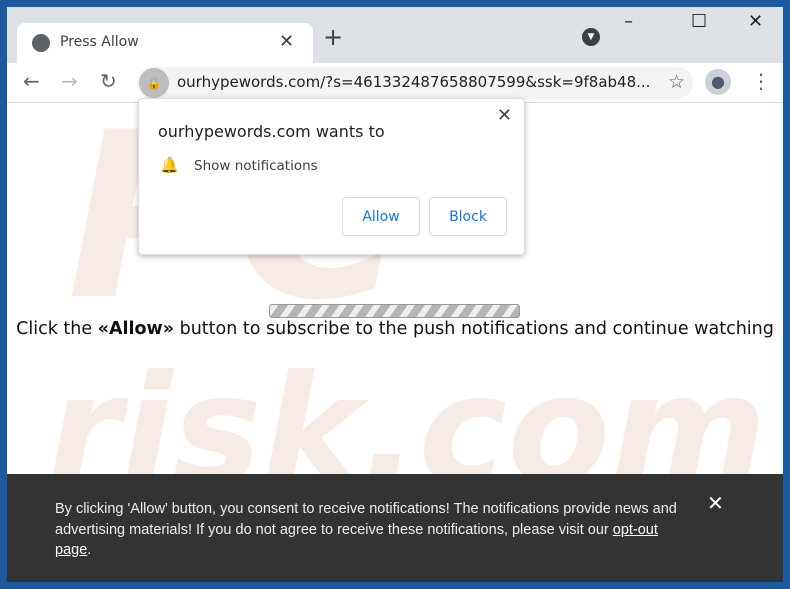 The image size is (790, 589). I want to click on popup-close-icon: ✕, so click(504, 115).